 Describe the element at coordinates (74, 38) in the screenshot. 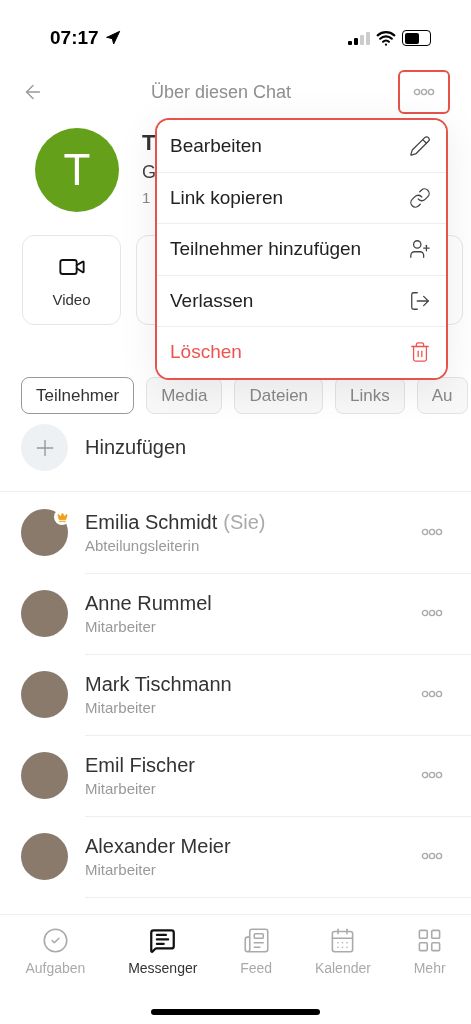

I see `status-time: 07:17` at that location.